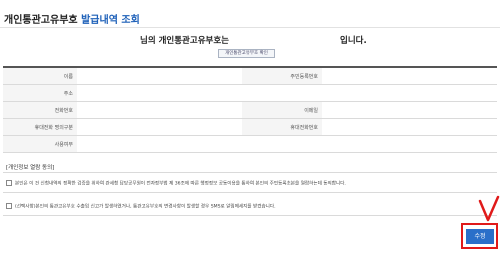  Describe the element at coordinates (250, 27) in the screenshot. I see `title-divider` at that location.